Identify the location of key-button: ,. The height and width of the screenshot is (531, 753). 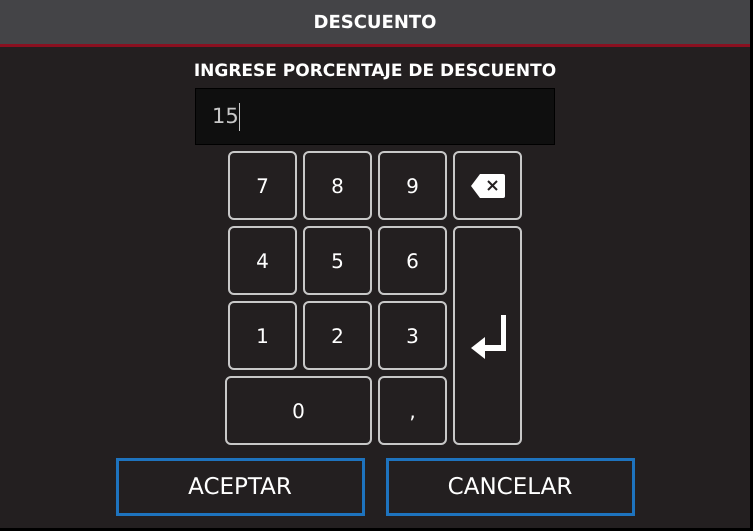
(412, 410).